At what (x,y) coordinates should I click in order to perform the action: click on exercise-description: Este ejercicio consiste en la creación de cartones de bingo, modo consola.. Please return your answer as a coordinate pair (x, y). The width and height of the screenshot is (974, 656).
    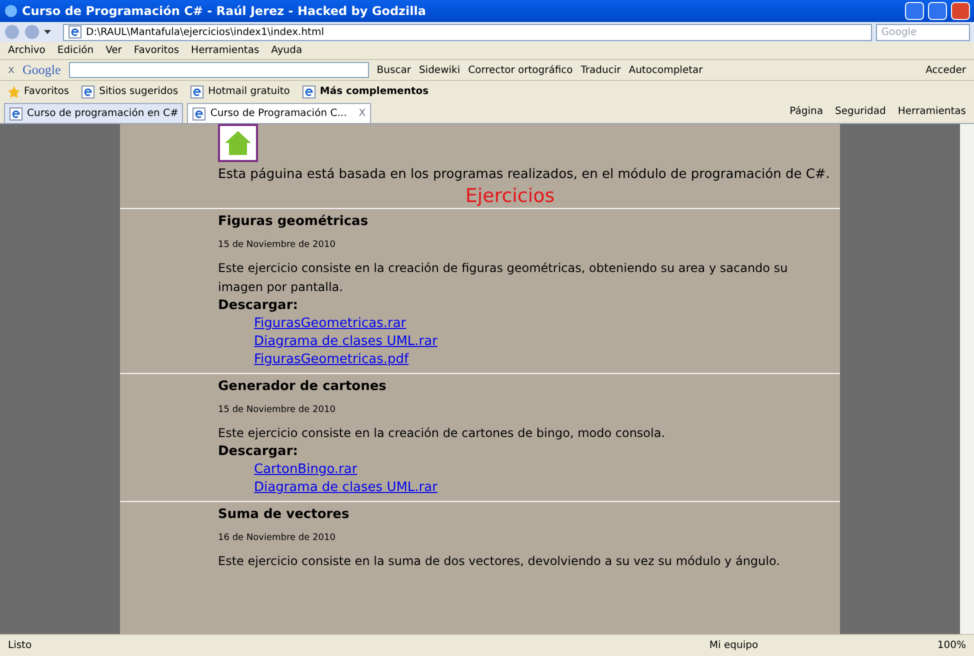
    Looking at the image, I should click on (442, 433).